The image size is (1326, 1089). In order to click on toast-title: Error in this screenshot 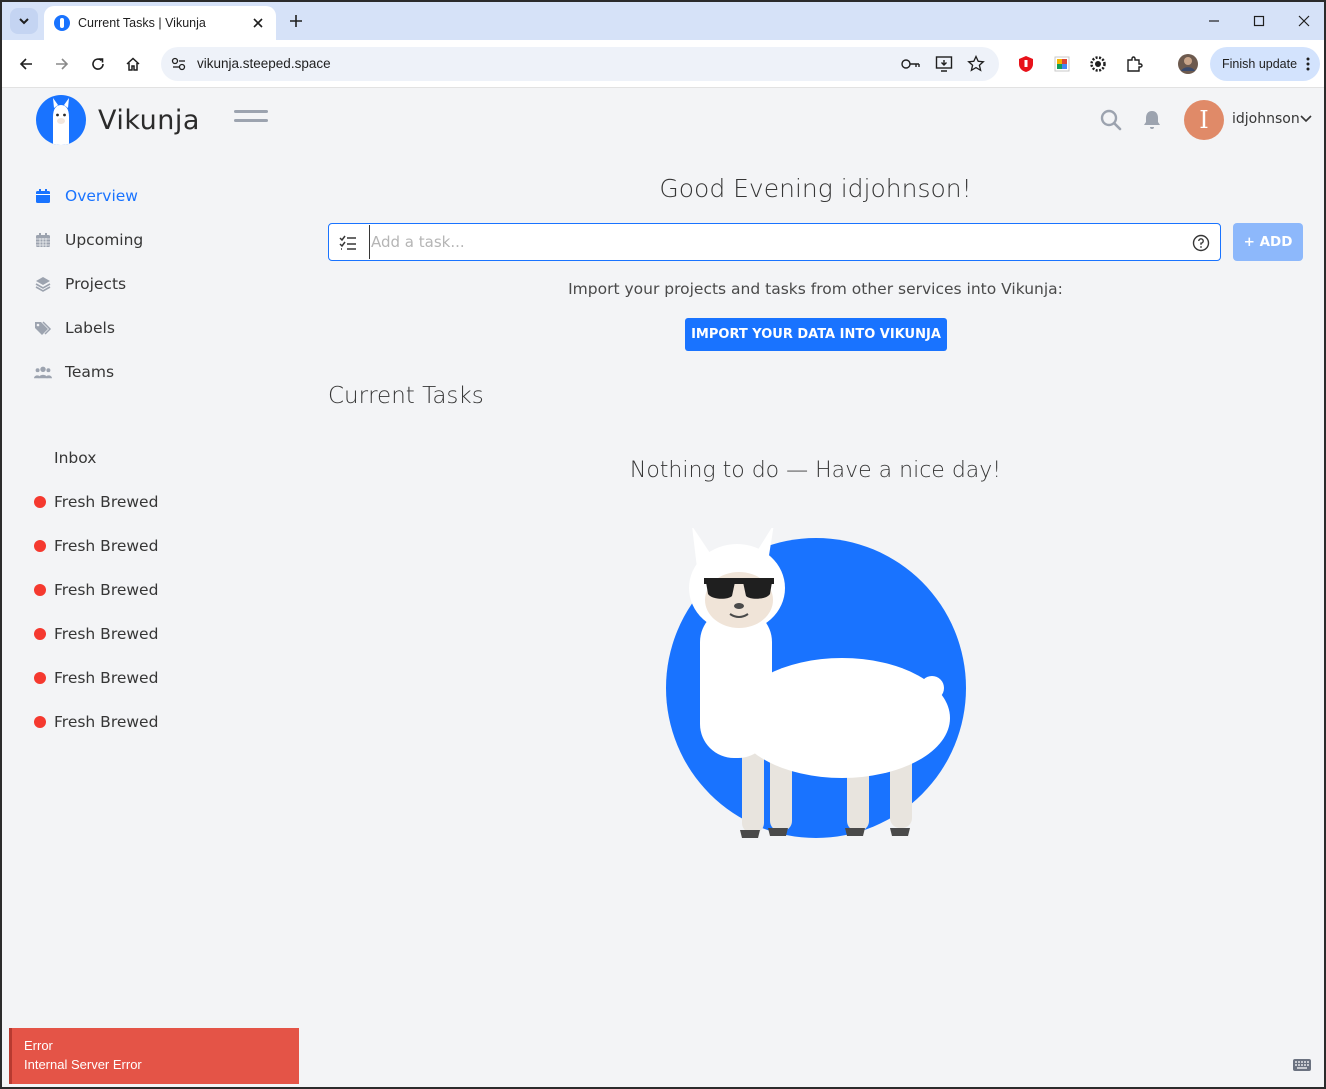, I will do `click(38, 1045)`.